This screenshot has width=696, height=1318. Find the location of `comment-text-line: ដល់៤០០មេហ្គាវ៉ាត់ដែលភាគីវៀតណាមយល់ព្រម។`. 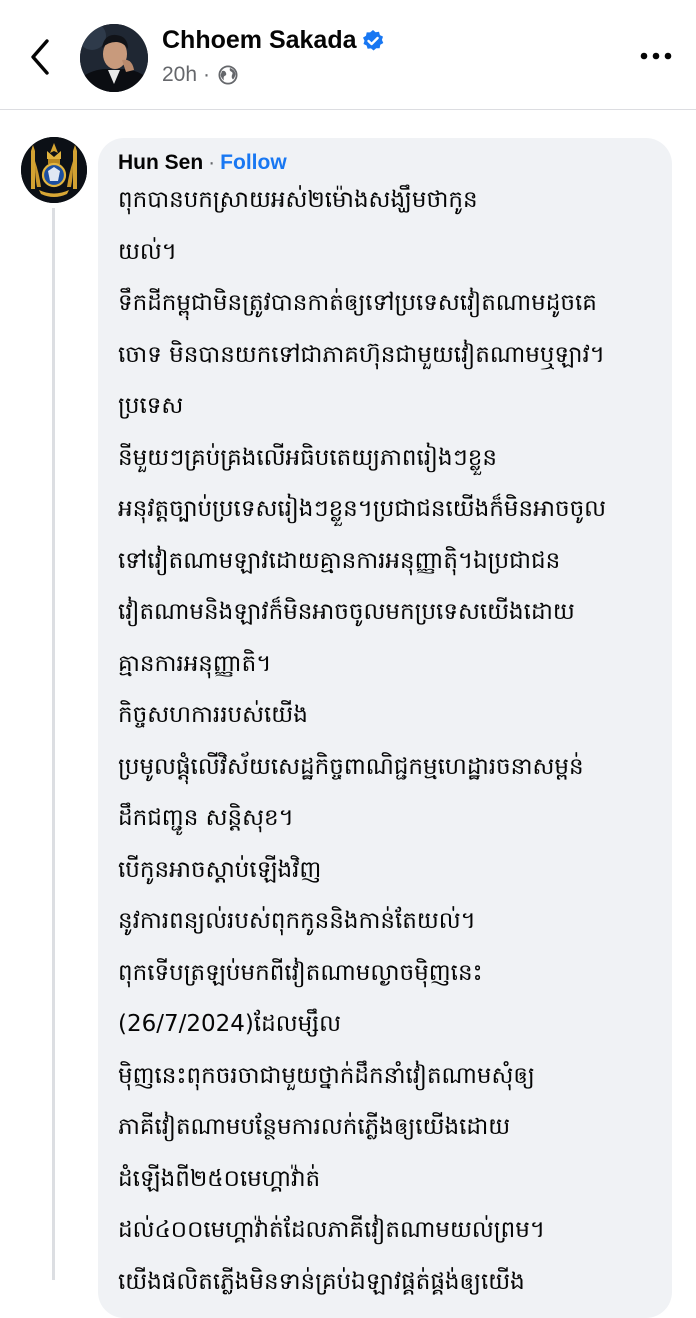

comment-text-line: ដល់៤០០មេហ្គាវ៉ាត់ដែលភាគីវៀតណាមយល់ព្រម។ is located at coordinates (331, 1230).